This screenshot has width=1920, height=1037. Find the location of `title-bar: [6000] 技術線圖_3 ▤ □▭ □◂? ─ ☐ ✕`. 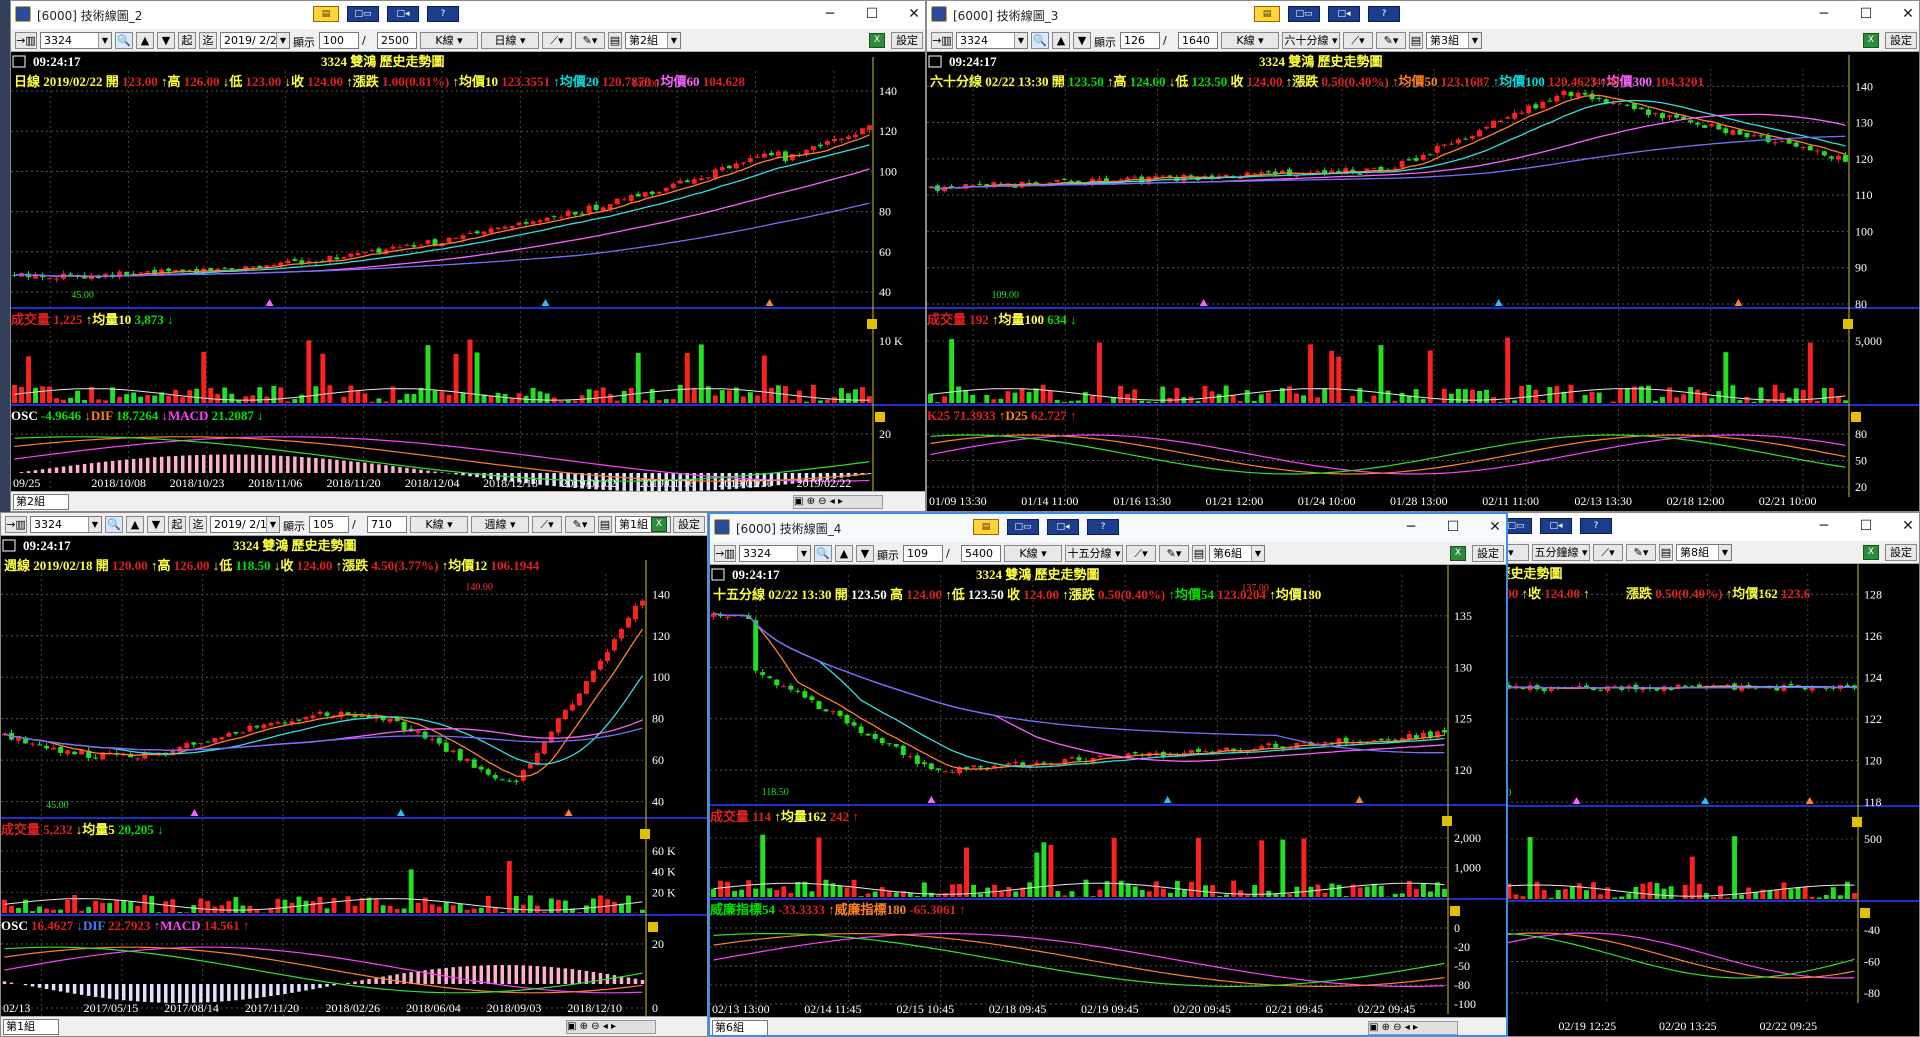

title-bar: [6000] 技術線圖_3 ▤ □▭ □◂? ─ ☐ ✕ is located at coordinates (1423, 15).